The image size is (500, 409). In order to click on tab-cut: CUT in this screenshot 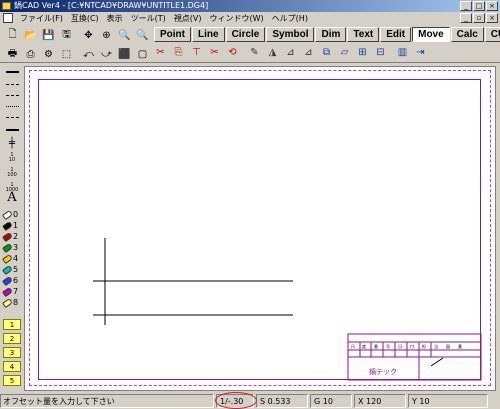, I will do `click(492, 34)`.